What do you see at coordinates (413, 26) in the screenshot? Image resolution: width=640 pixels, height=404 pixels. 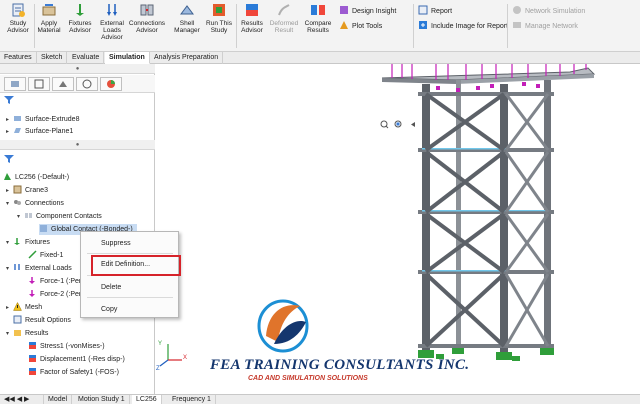 I see `ribbon-separator` at bounding box center [413, 26].